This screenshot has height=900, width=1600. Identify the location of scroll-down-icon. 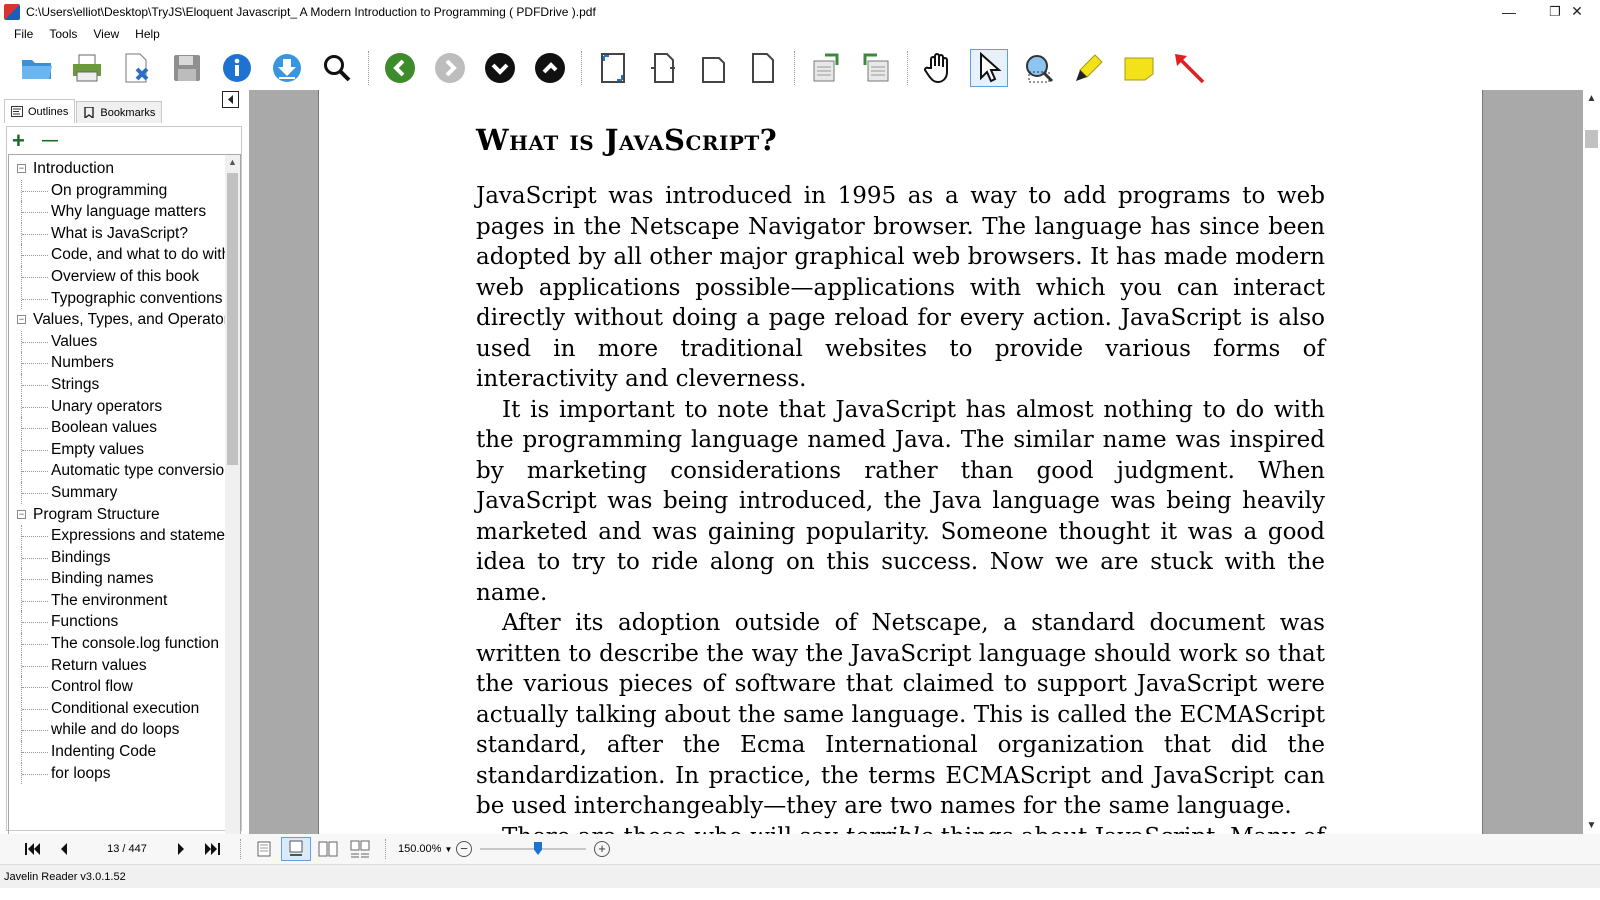
(500, 68).